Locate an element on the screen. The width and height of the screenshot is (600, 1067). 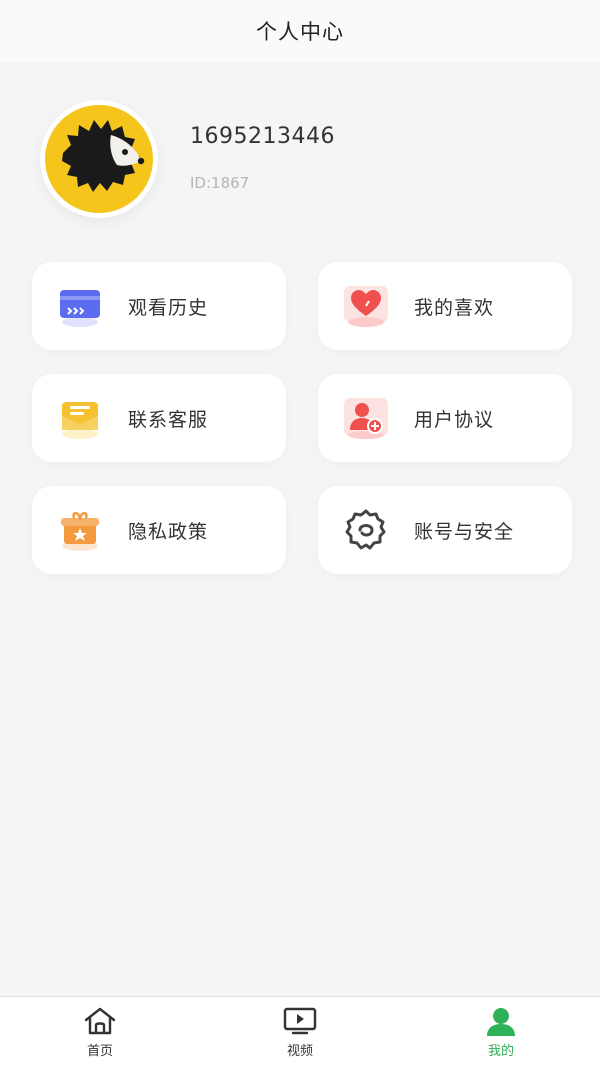
avatar is located at coordinates (99, 159).